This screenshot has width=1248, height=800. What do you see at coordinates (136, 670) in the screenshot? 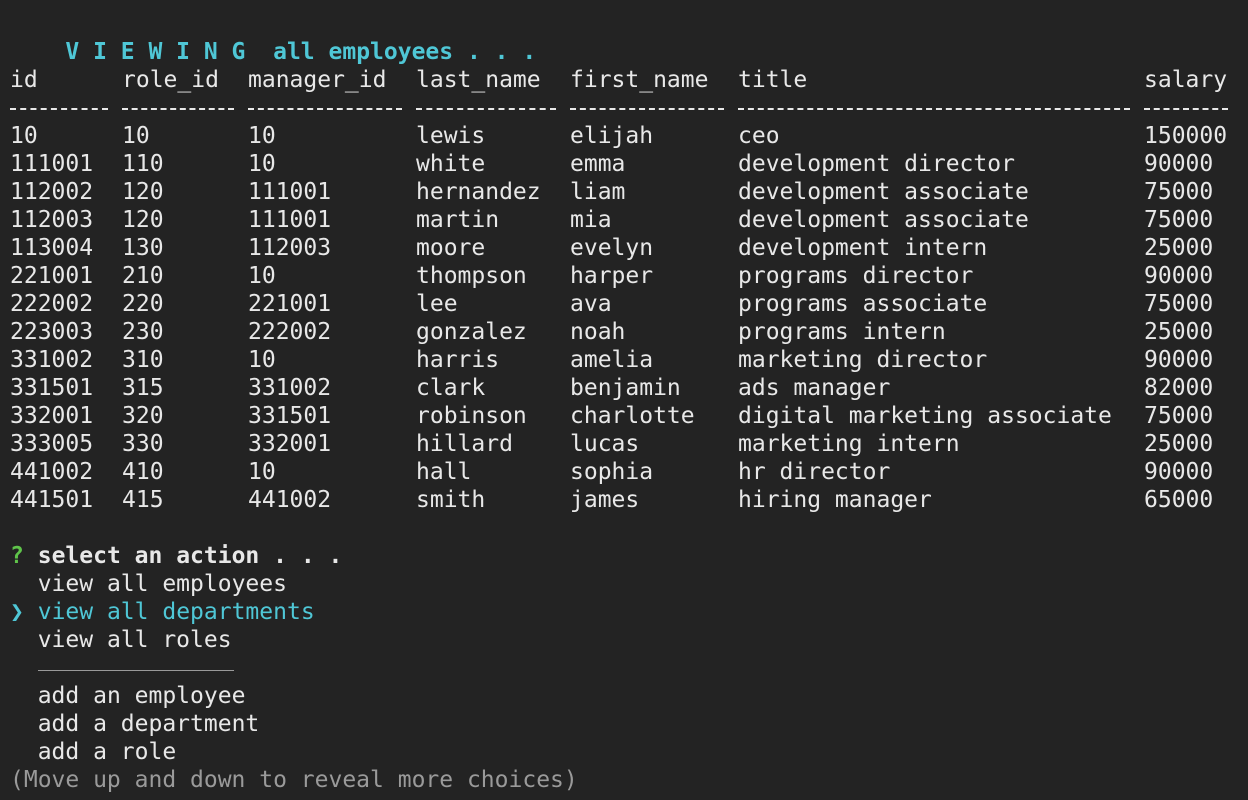
I see `separator-rule` at bounding box center [136, 670].